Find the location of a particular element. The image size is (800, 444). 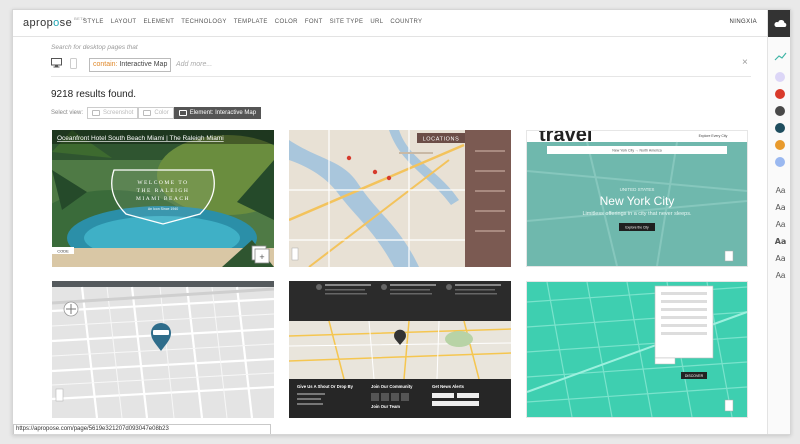

footer-news-heading: Get News Alerts is located at coordinates (448, 386).